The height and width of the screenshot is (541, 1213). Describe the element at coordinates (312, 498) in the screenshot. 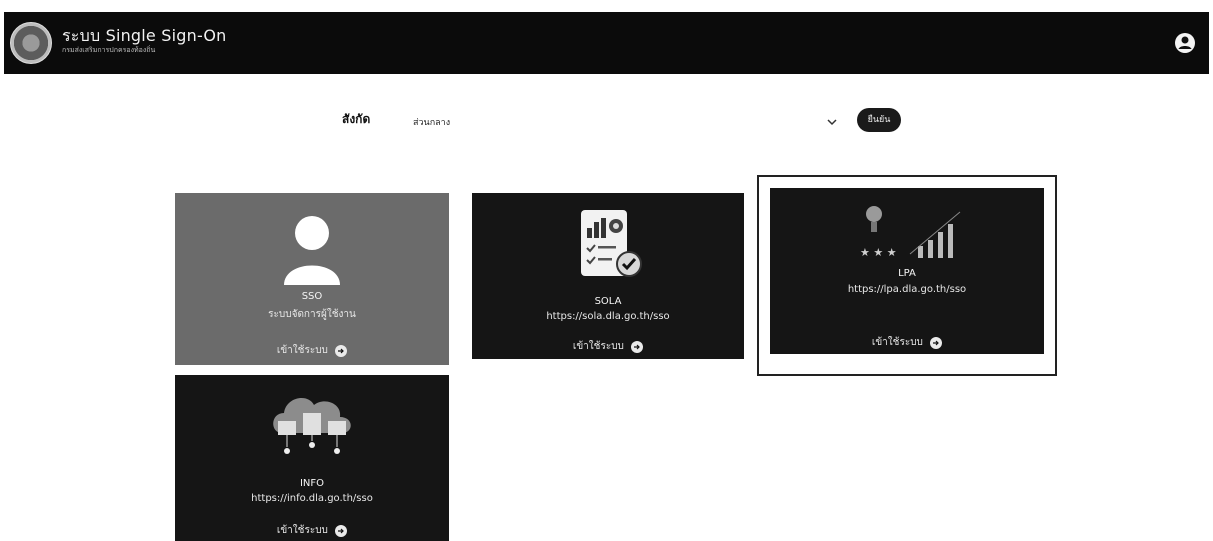

I see `card-subtitle: https://info.dla.go.th/sso` at that location.